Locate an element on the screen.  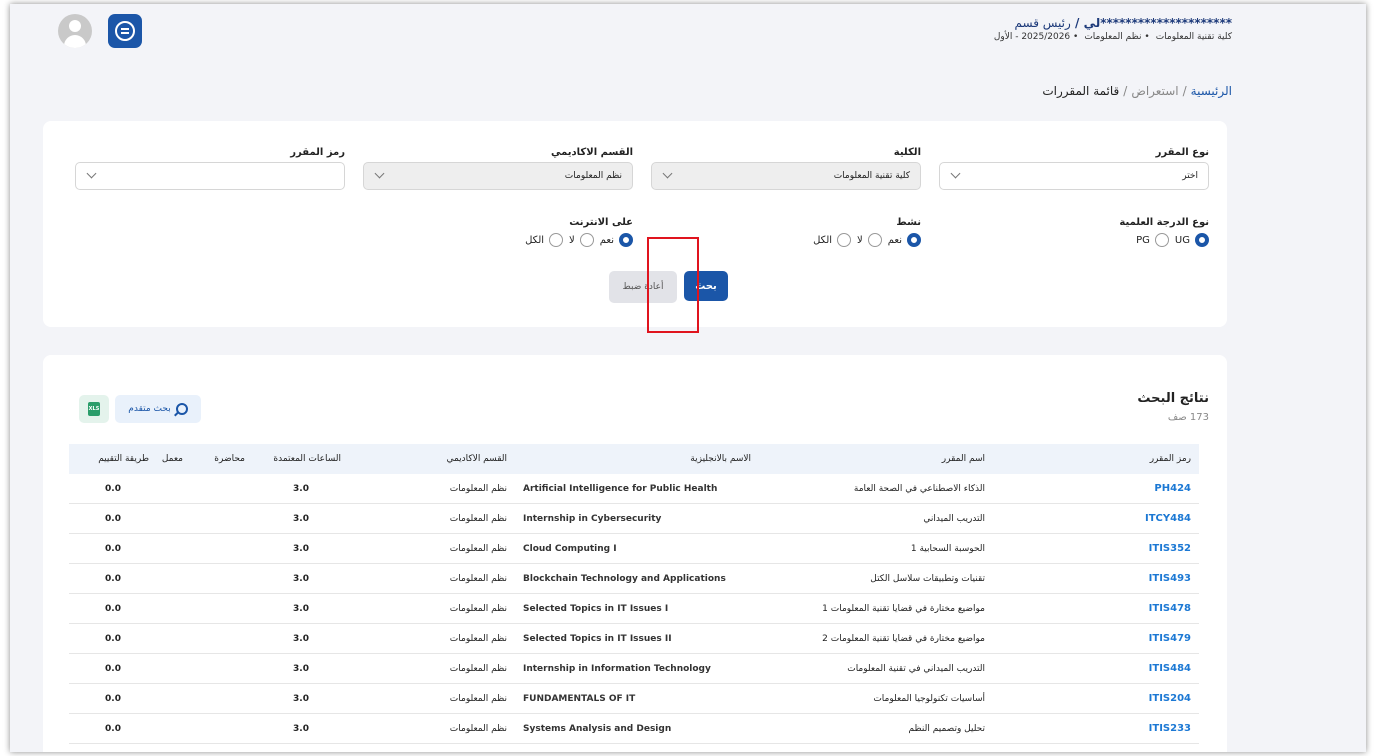
course-type-select: اختر is located at coordinates (1074, 176).